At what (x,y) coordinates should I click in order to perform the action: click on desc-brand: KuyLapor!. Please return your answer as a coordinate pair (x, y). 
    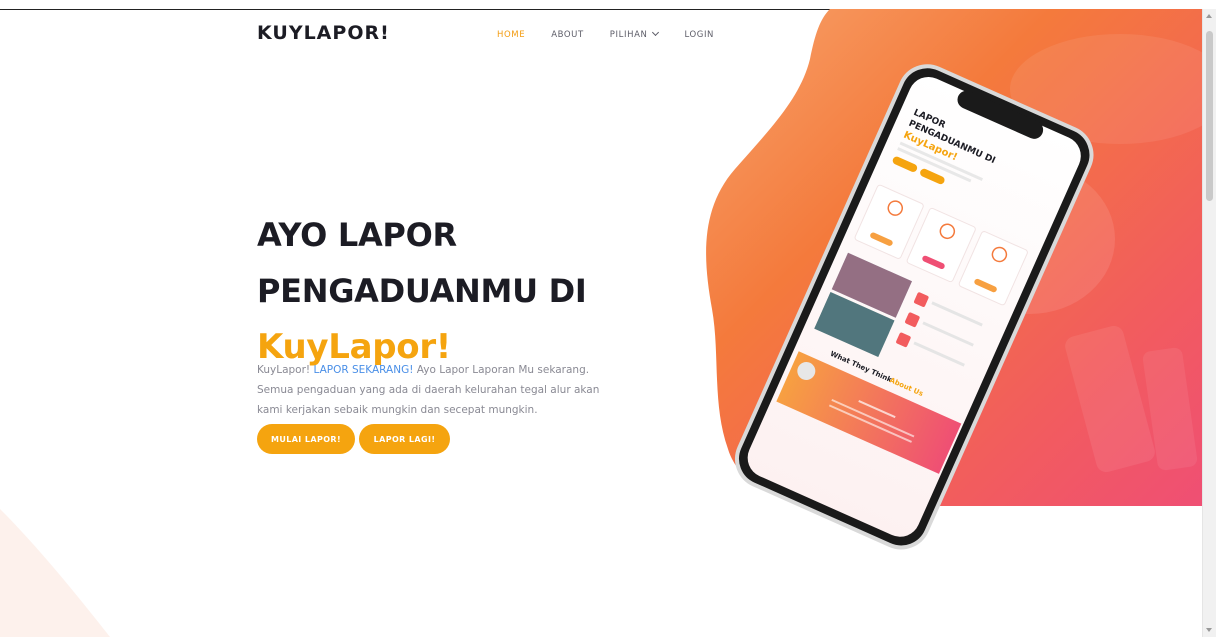
    Looking at the image, I should click on (284, 369).